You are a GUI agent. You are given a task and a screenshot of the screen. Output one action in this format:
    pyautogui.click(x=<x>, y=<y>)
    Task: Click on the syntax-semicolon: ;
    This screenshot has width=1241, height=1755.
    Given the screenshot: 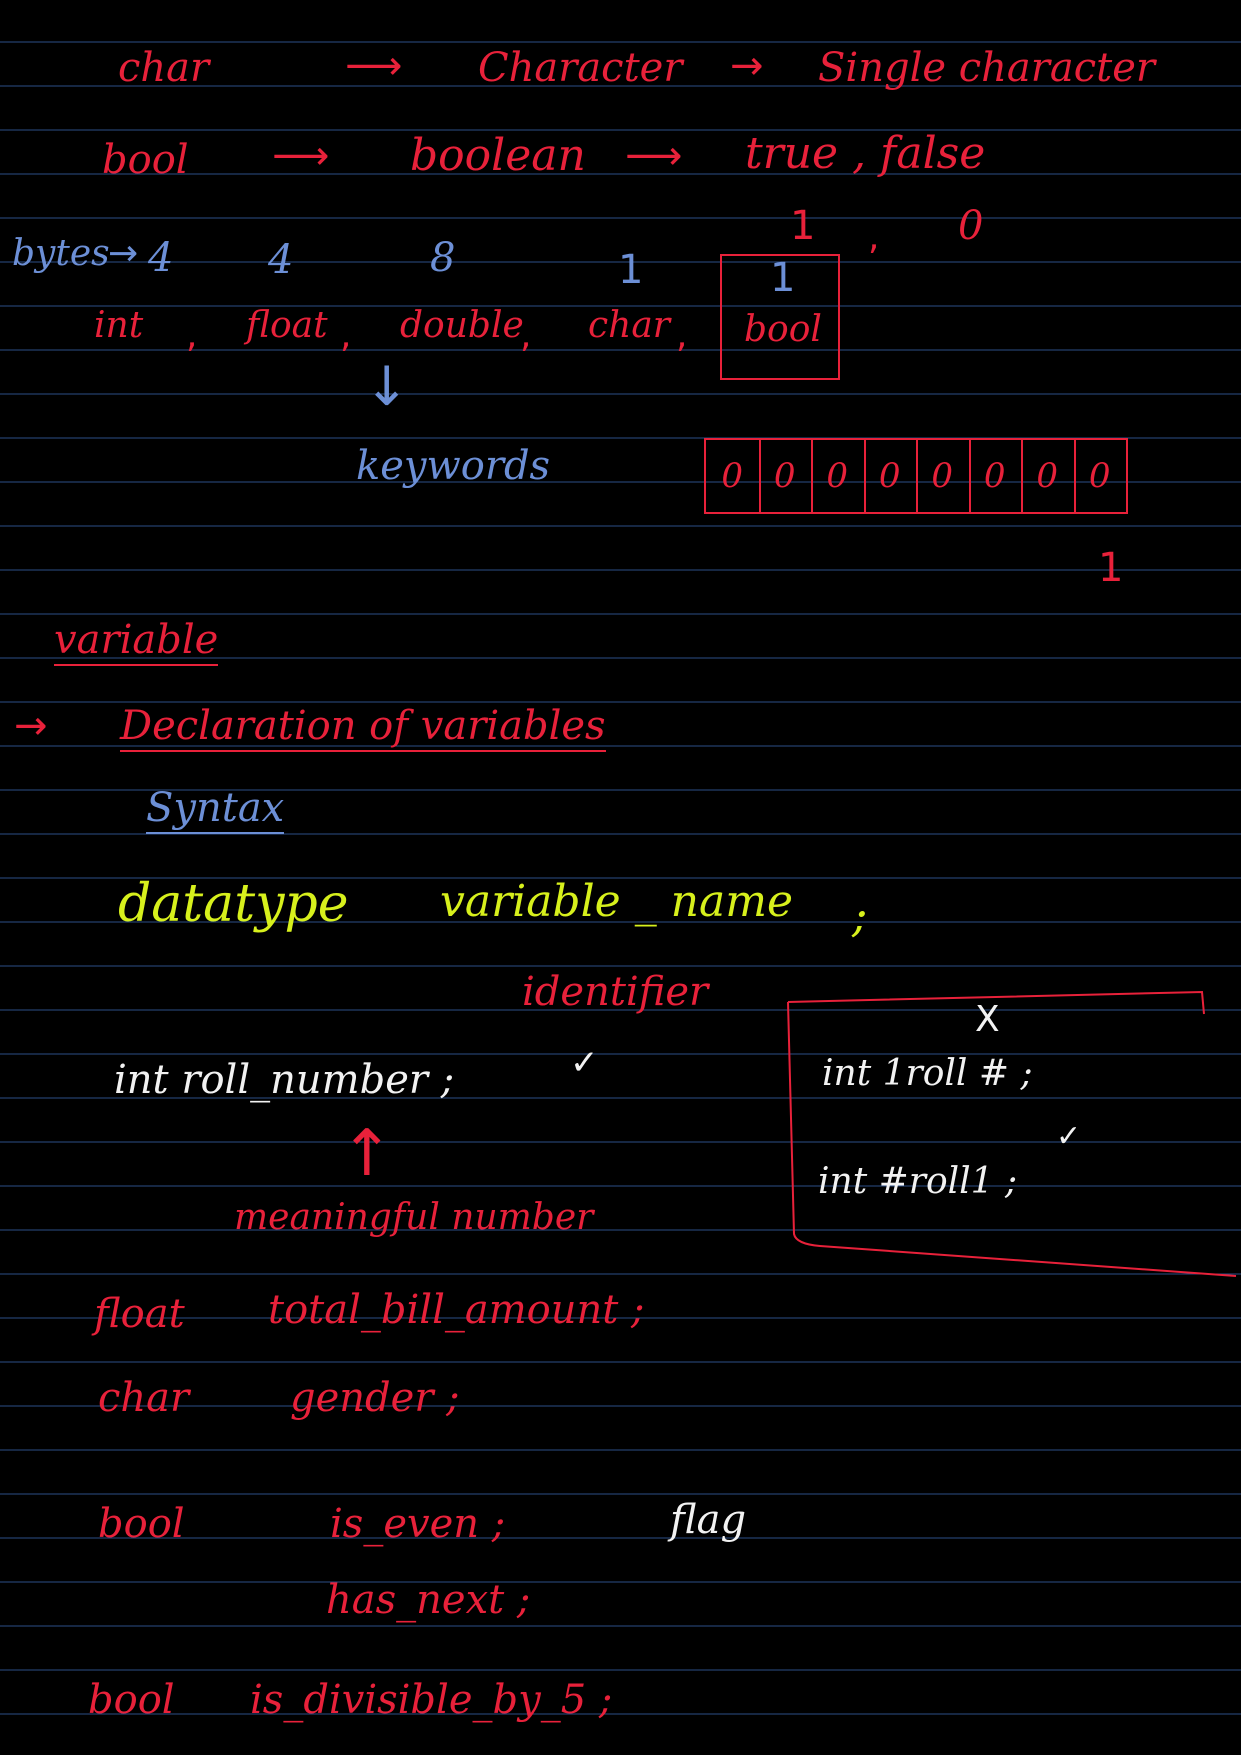 What is the action you would take?
    pyautogui.click(x=860, y=915)
    